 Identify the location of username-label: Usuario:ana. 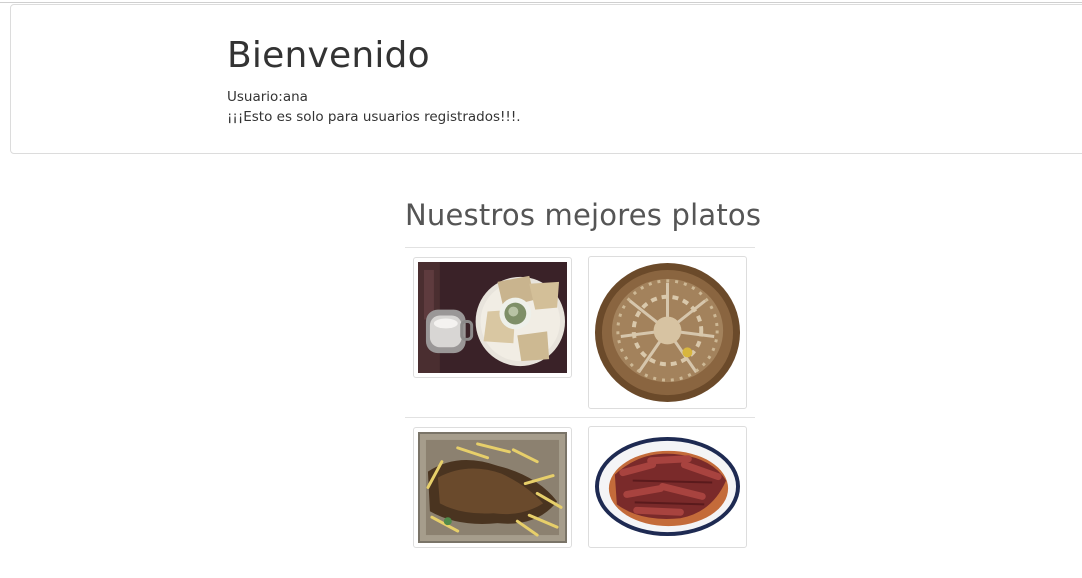
(267, 97).